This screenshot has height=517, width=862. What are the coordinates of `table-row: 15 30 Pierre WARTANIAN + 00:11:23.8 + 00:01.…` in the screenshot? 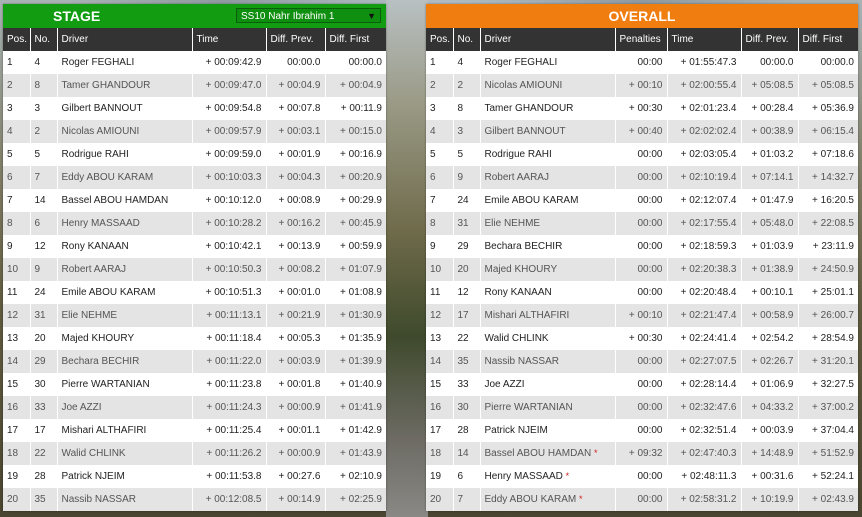 It's located at (194, 384).